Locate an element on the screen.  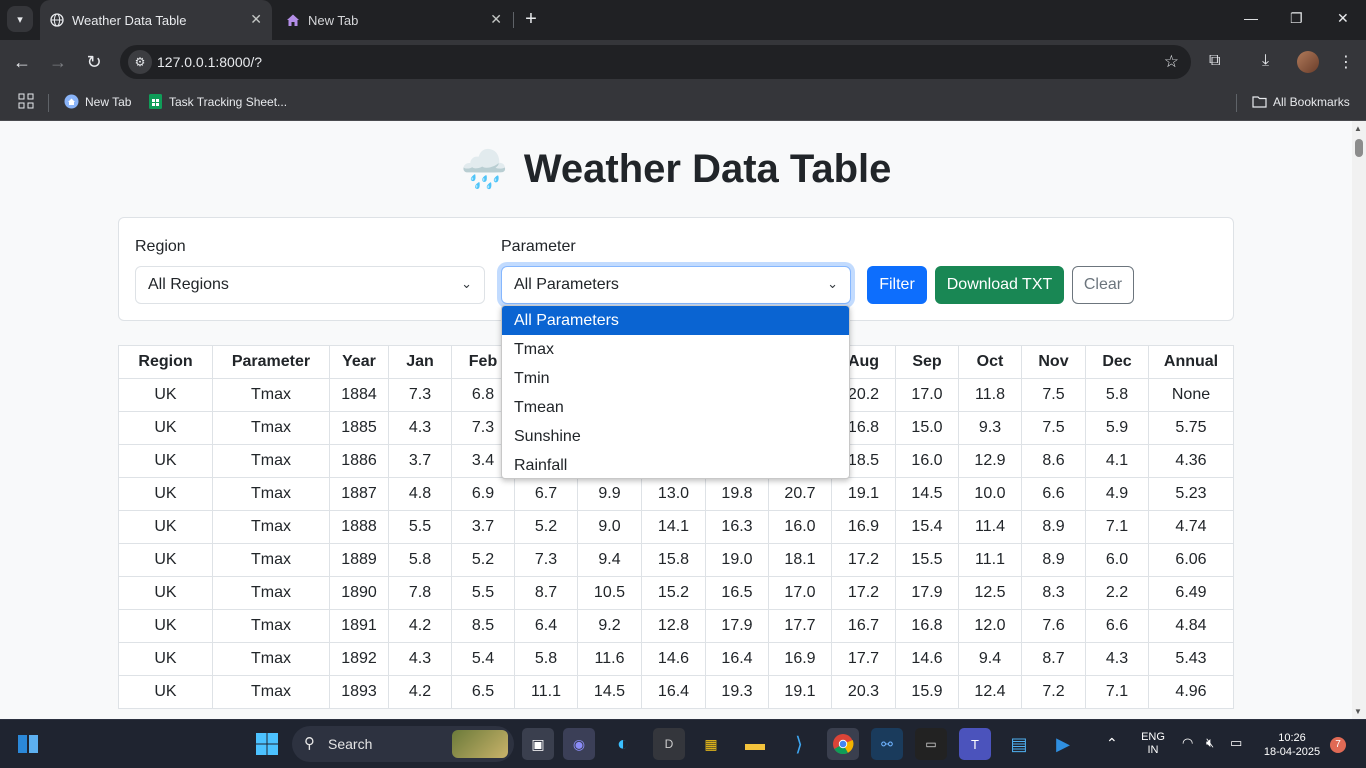
table-cell: 11.1 is located at coordinates (546, 692).